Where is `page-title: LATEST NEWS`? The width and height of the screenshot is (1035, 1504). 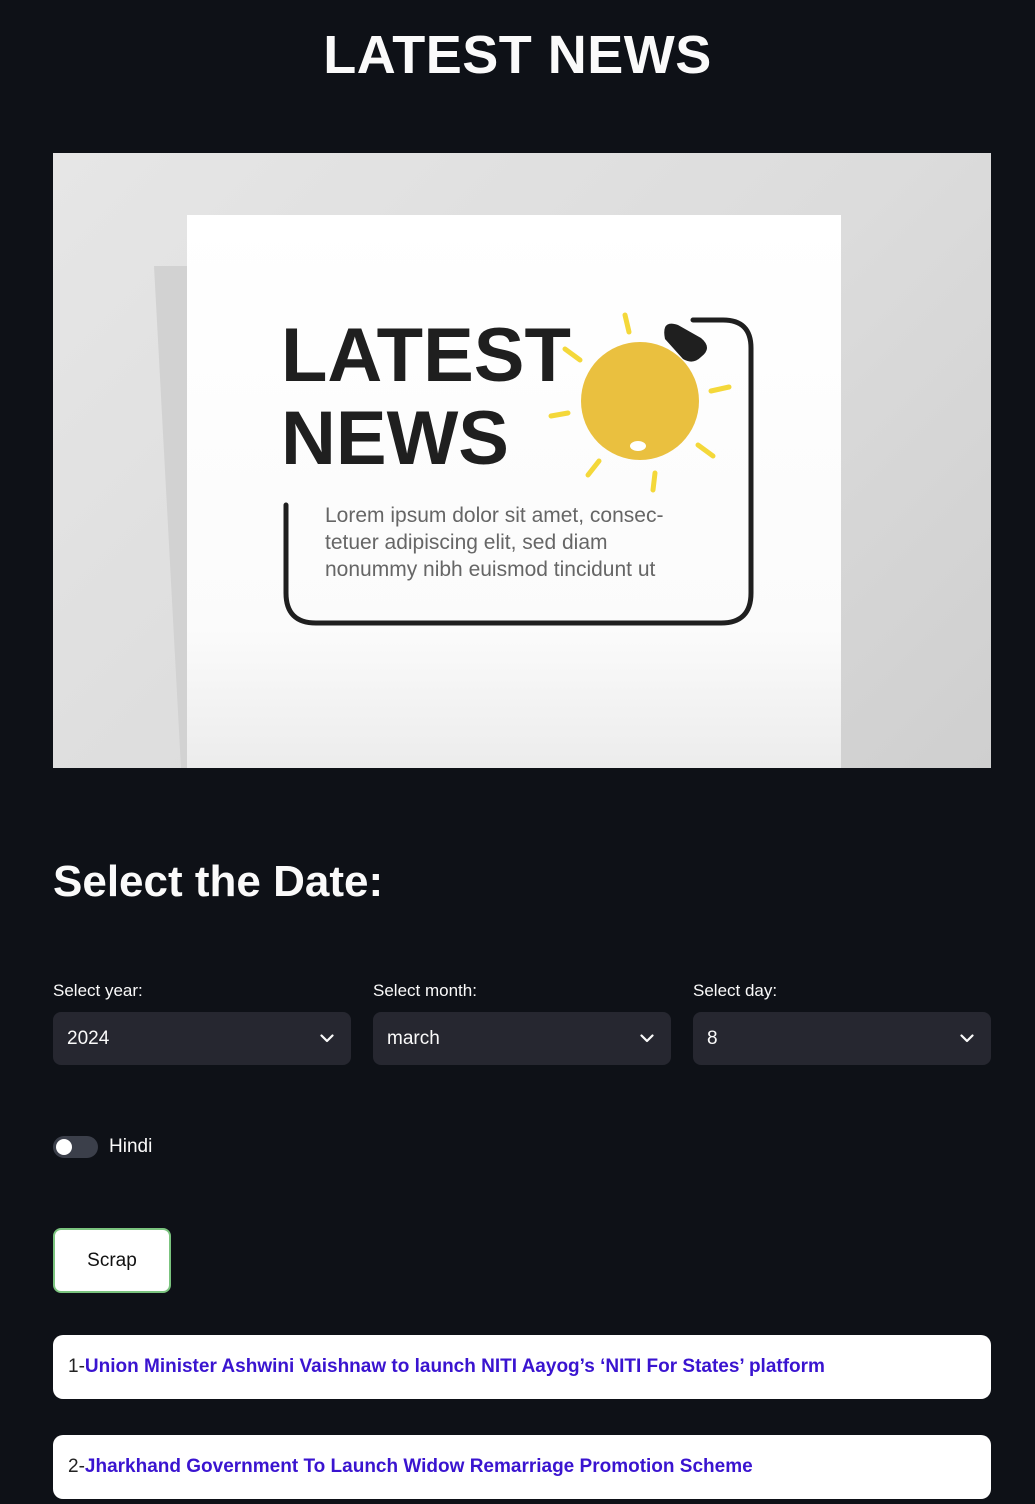 page-title: LATEST NEWS is located at coordinates (517, 55).